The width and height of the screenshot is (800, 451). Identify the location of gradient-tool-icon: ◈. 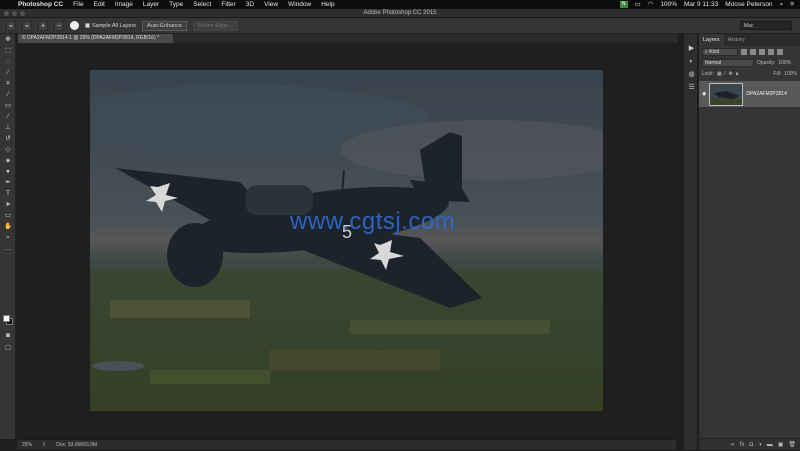
(8, 160).